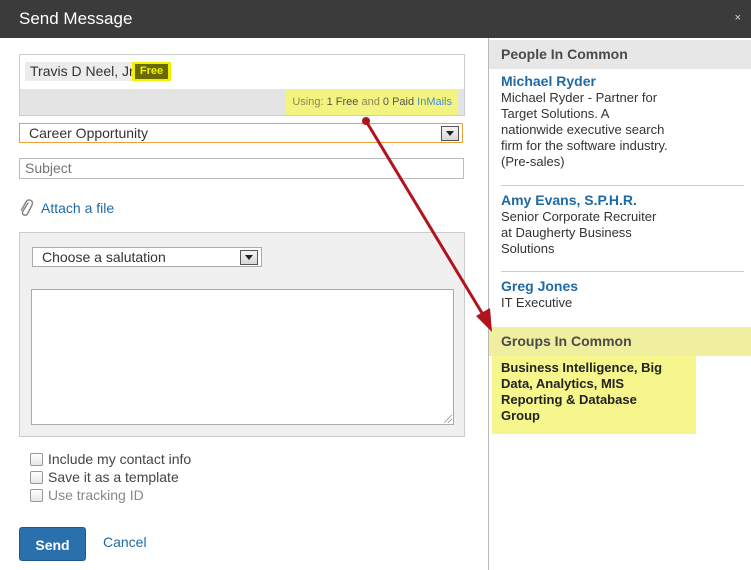  Describe the element at coordinates (579, 216) in the screenshot. I see `person-description-line: Senior Corporate Recruiter` at that location.